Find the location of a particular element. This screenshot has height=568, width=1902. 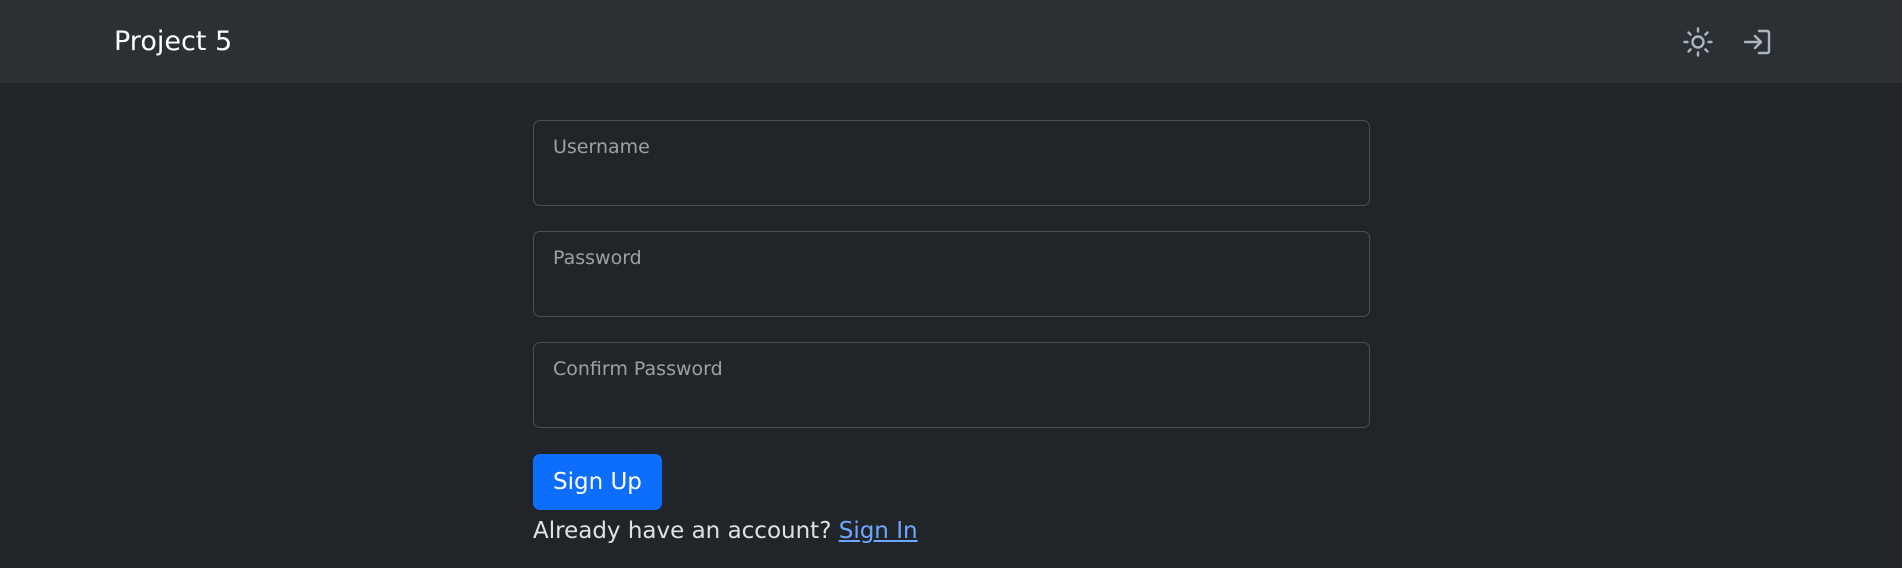

username-input is located at coordinates (951, 163).